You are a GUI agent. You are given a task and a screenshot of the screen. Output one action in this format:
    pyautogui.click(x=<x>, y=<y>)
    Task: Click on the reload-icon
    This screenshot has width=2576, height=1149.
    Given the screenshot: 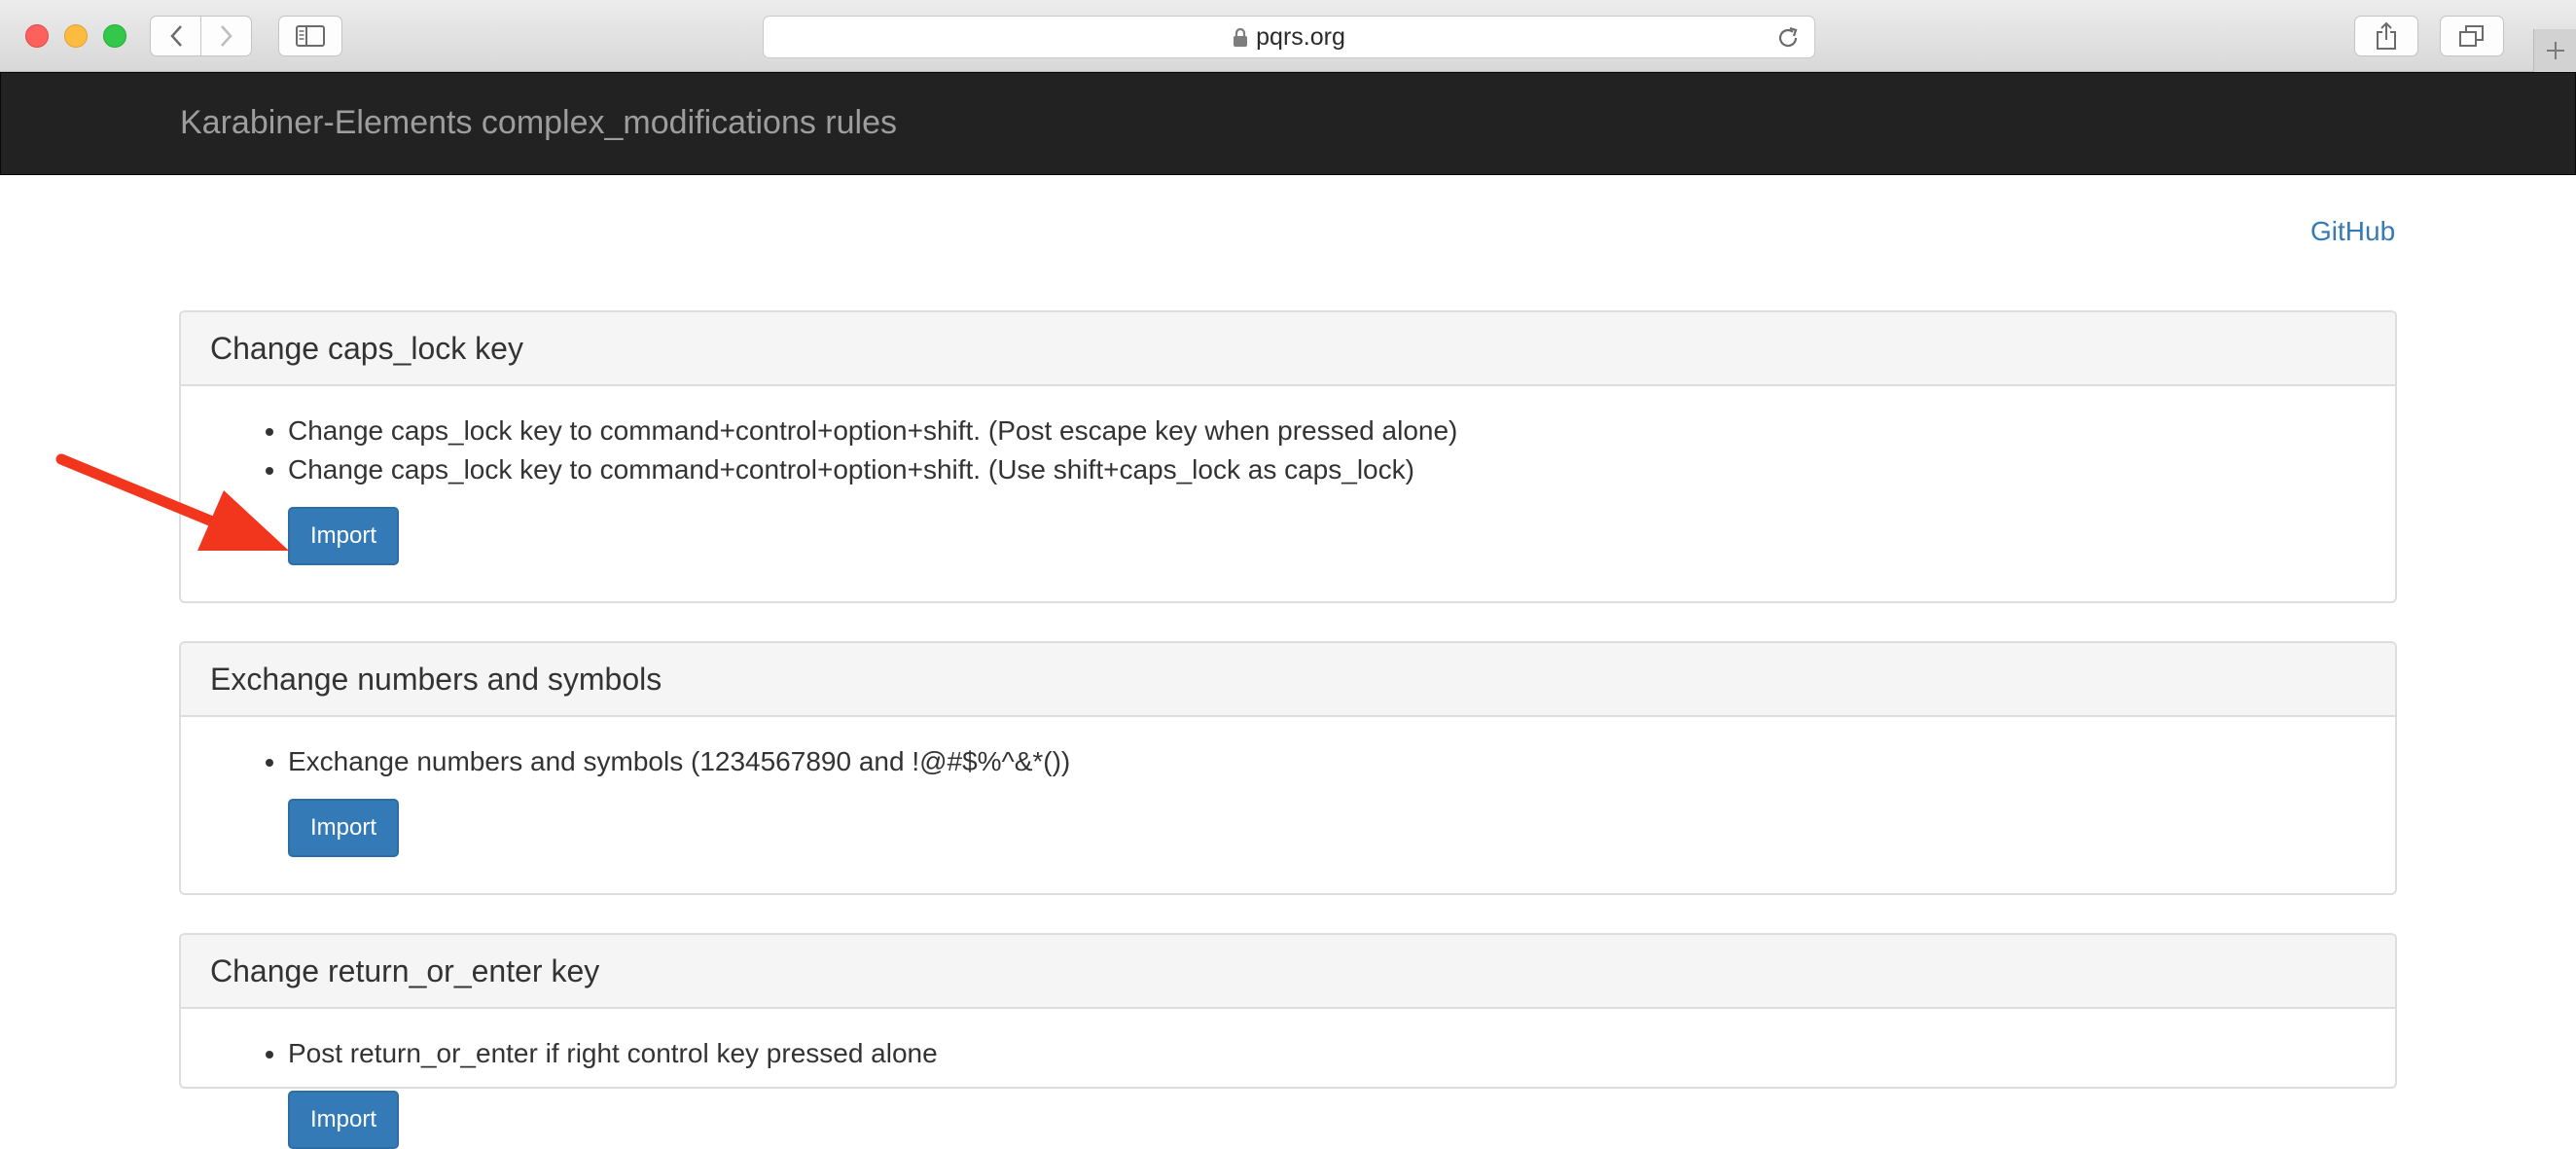 What is the action you would take?
    pyautogui.click(x=1788, y=38)
    